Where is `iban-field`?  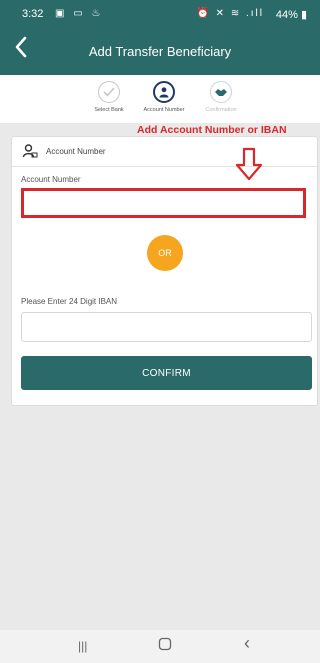
iban-field is located at coordinates (166, 327).